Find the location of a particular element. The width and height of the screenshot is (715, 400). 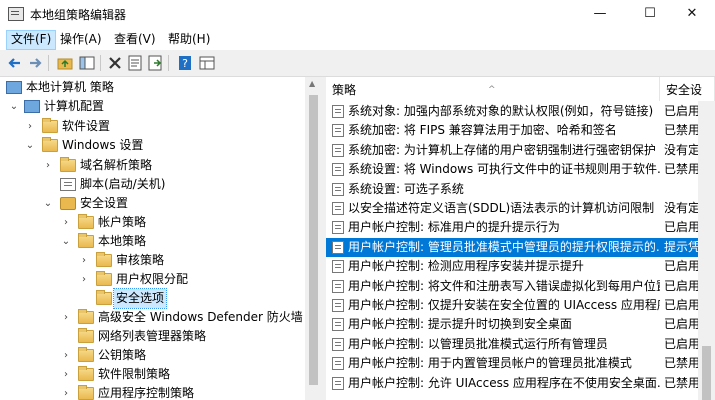

table-row: 系统对象: 加强内部系统对象的默认权限(例如，符号链接) 已启用 is located at coordinates (520, 111).